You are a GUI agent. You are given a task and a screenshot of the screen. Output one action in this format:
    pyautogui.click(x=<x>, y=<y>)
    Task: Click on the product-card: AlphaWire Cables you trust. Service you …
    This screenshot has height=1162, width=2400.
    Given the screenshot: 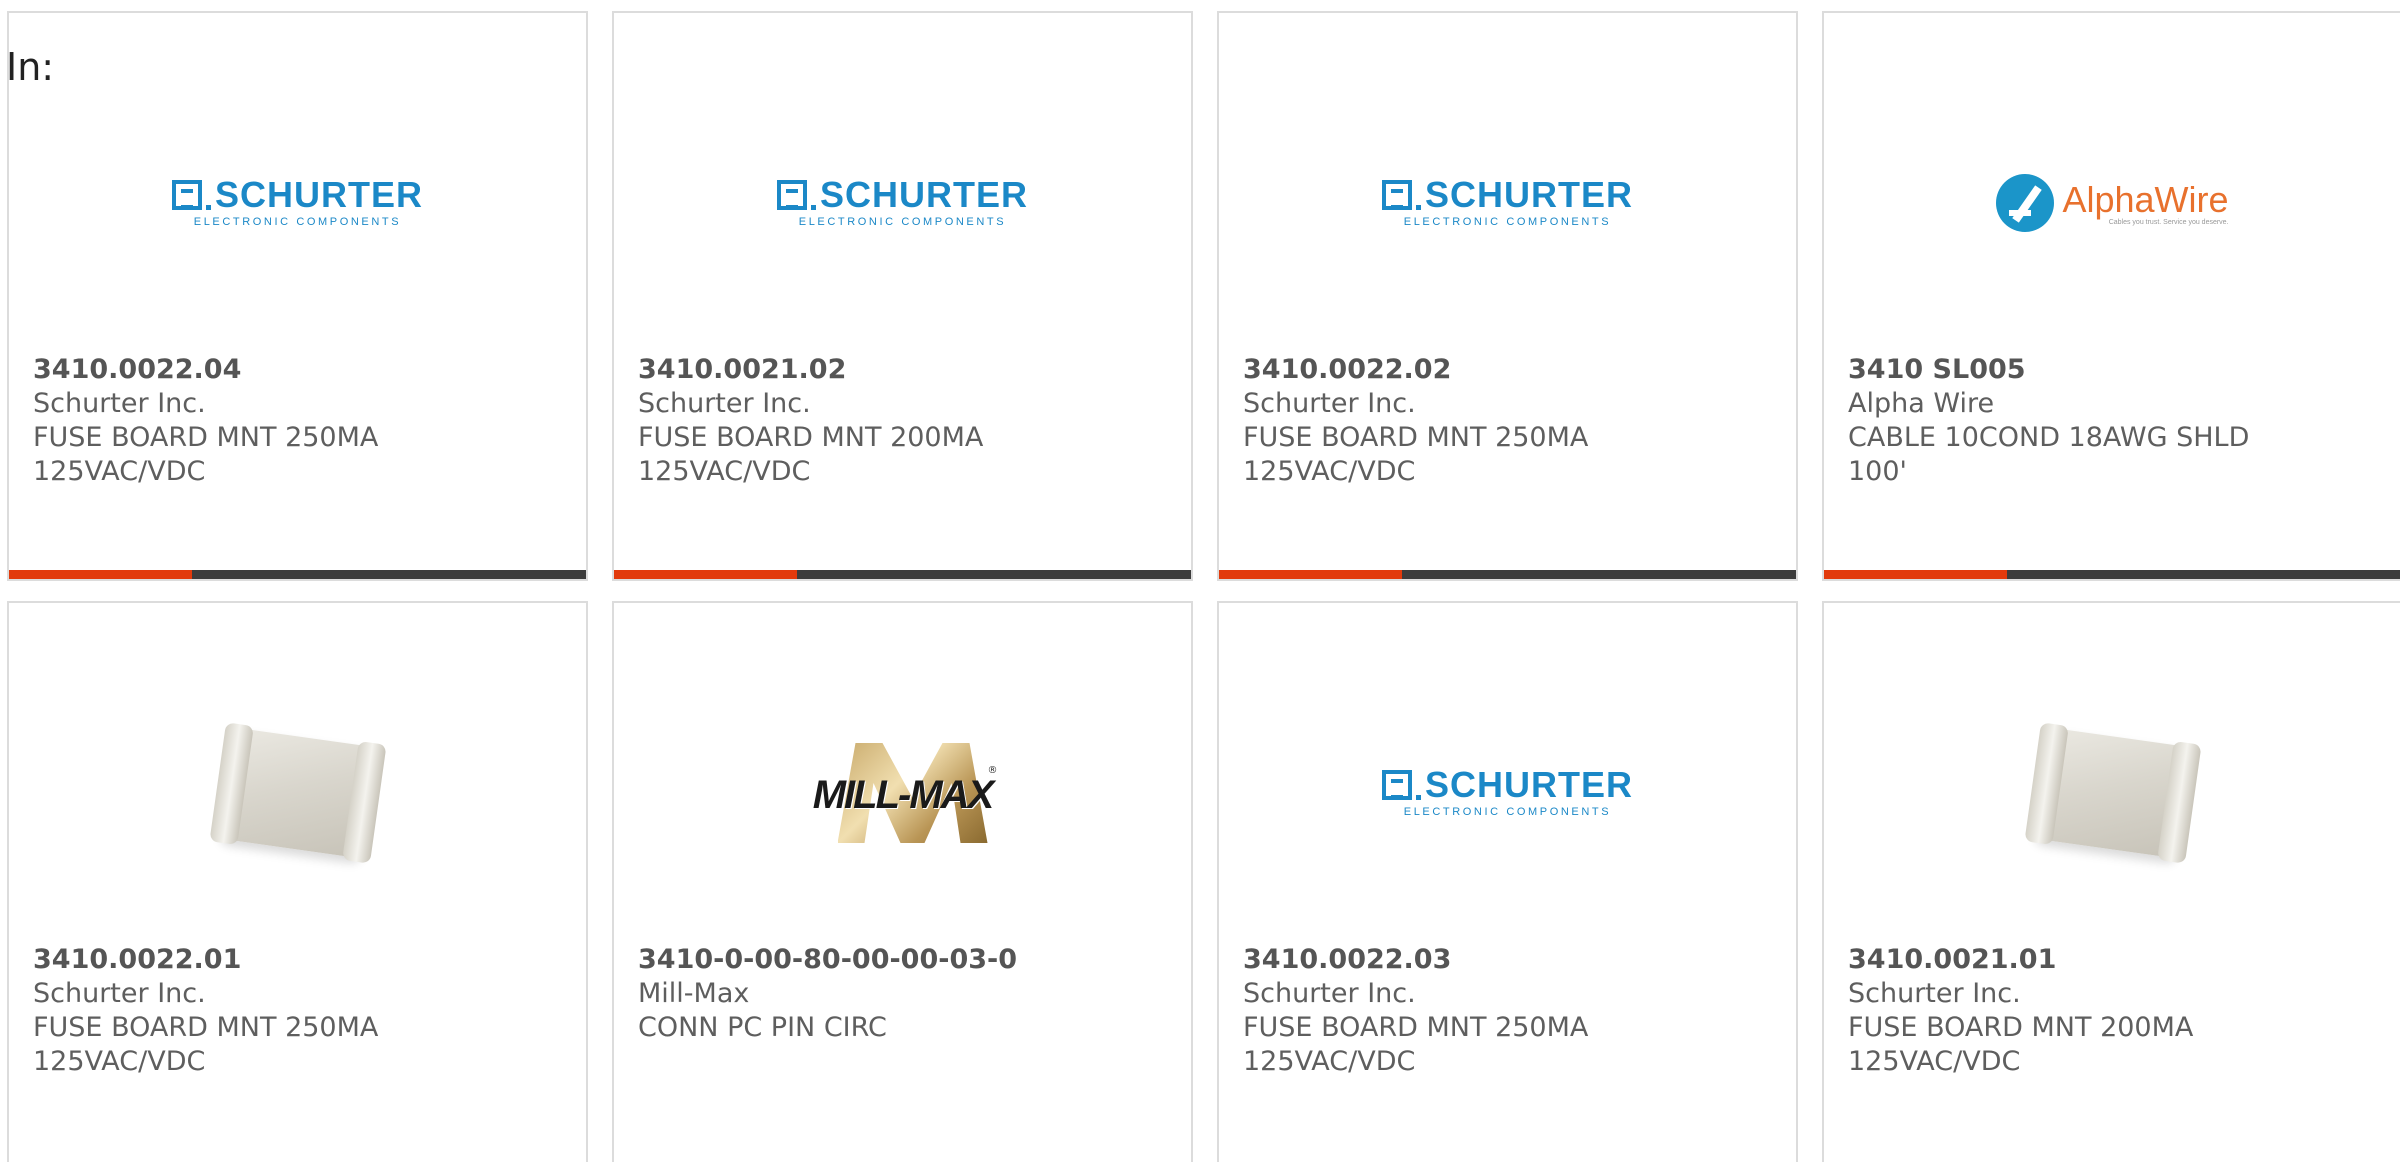 What is the action you would take?
    pyautogui.click(x=2111, y=296)
    